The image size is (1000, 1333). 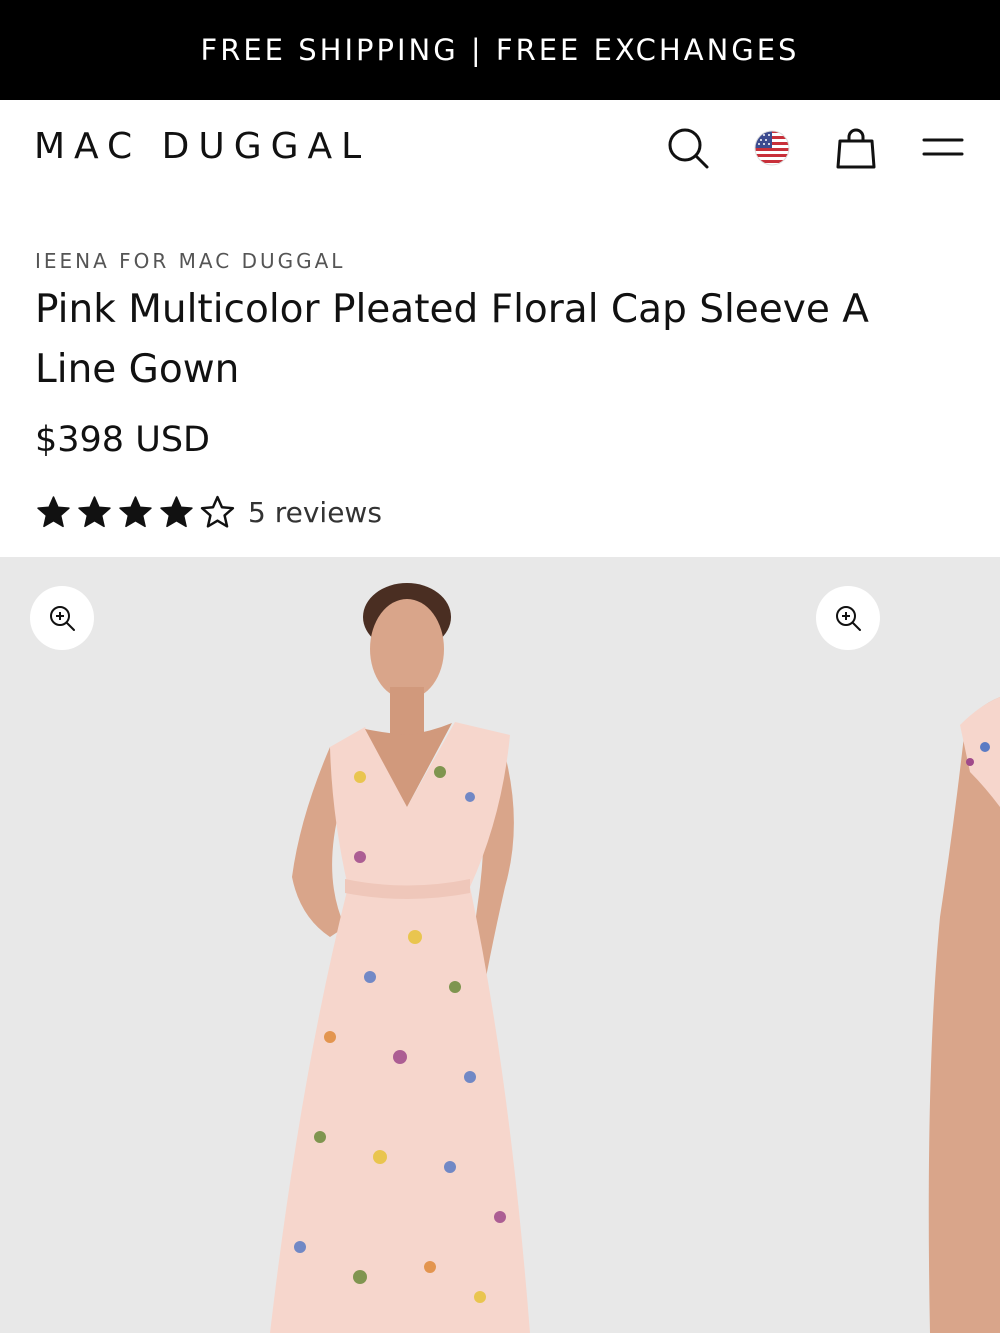 I want to click on zoom-in-button-next, so click(x=848, y=618).